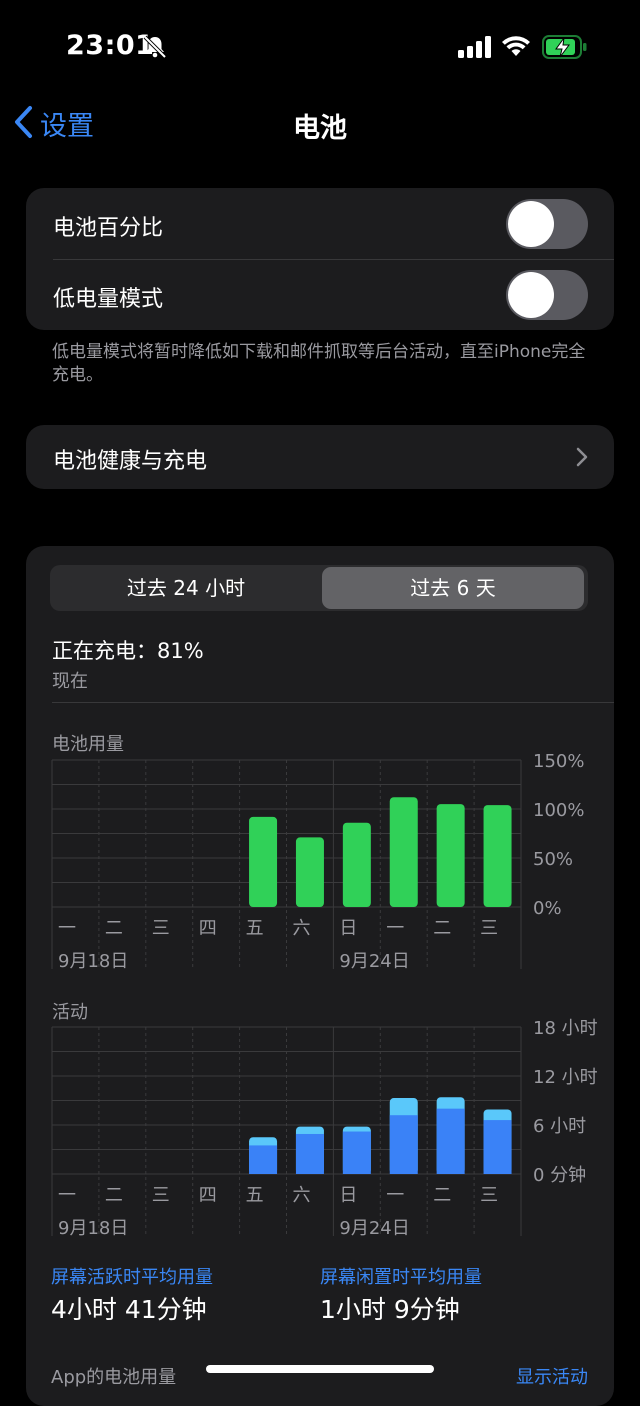 This screenshot has width=640, height=1406. What do you see at coordinates (186, 588) in the screenshot?
I see `tab-last-24-hours: 过去 24 小时` at bounding box center [186, 588].